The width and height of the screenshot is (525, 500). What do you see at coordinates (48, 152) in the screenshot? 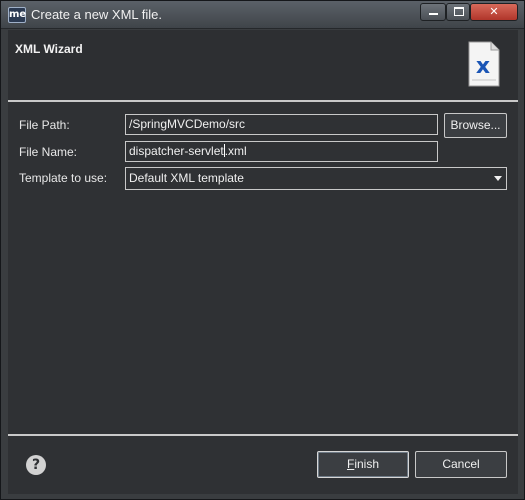
I see `file-name-label: File Name:` at bounding box center [48, 152].